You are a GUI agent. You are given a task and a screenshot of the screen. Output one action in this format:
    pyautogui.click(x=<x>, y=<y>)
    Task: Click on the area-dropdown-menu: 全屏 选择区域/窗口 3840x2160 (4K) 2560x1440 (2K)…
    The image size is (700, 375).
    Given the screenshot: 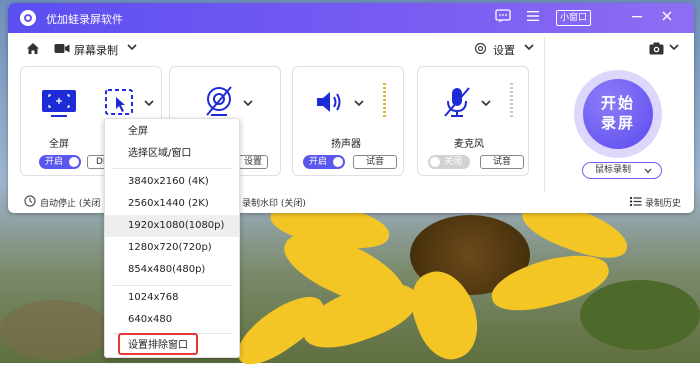 What is the action you would take?
    pyautogui.click(x=172, y=238)
    